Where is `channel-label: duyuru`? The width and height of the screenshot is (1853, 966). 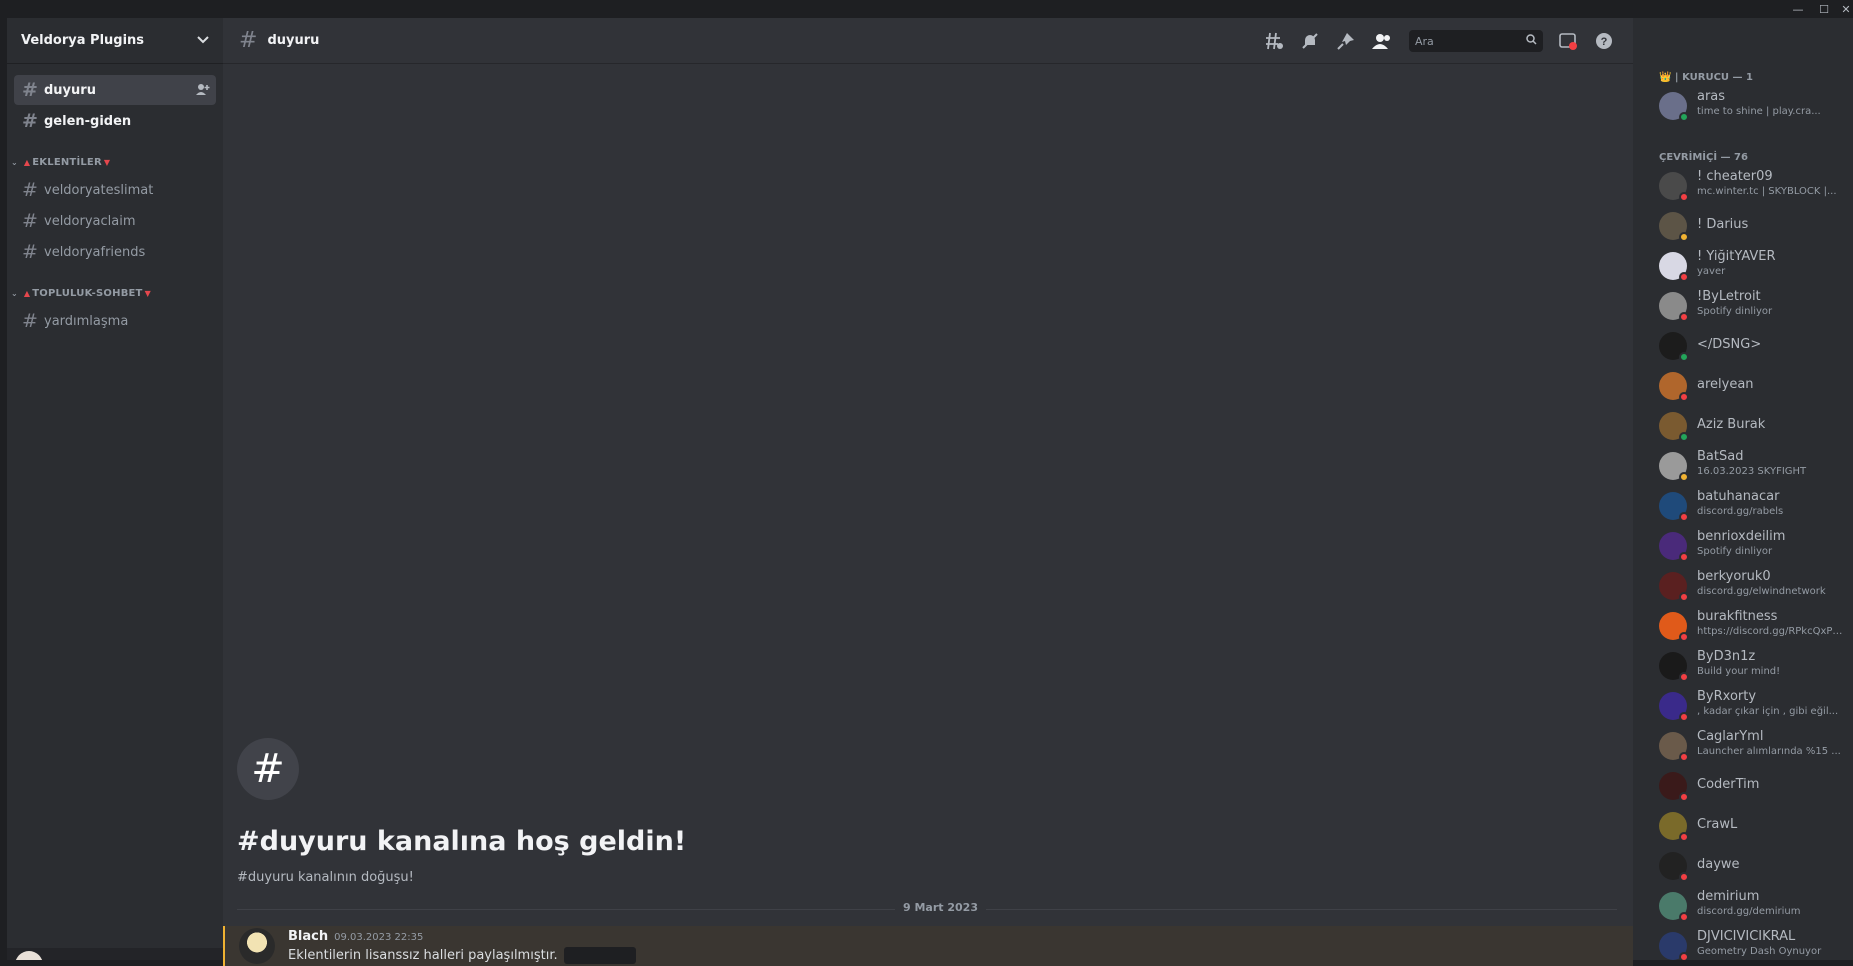
channel-label: duyuru is located at coordinates (70, 90).